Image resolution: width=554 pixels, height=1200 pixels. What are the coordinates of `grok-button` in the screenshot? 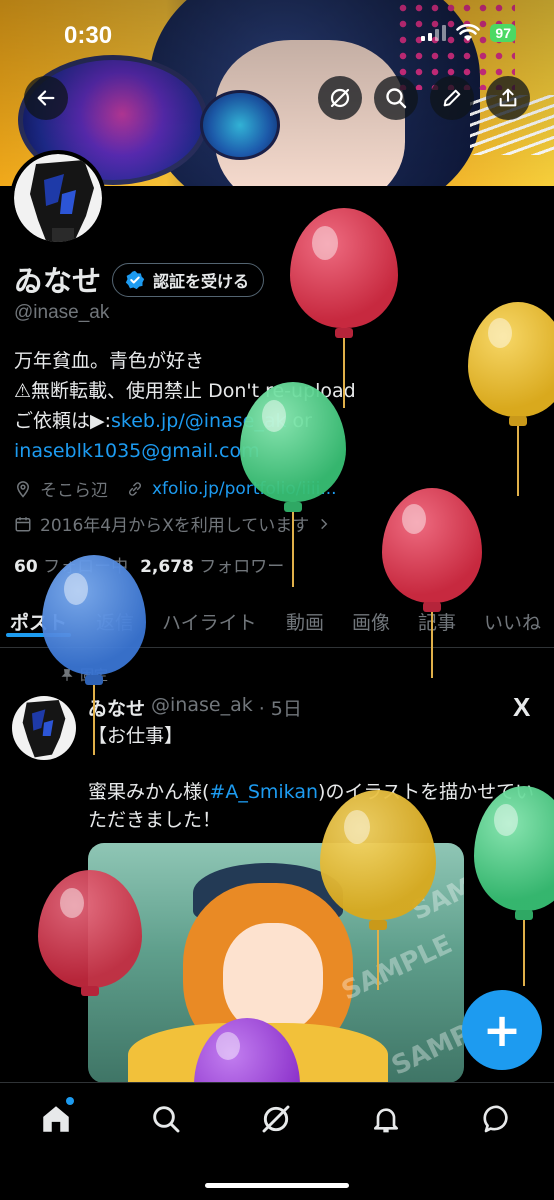 It's located at (340, 98).